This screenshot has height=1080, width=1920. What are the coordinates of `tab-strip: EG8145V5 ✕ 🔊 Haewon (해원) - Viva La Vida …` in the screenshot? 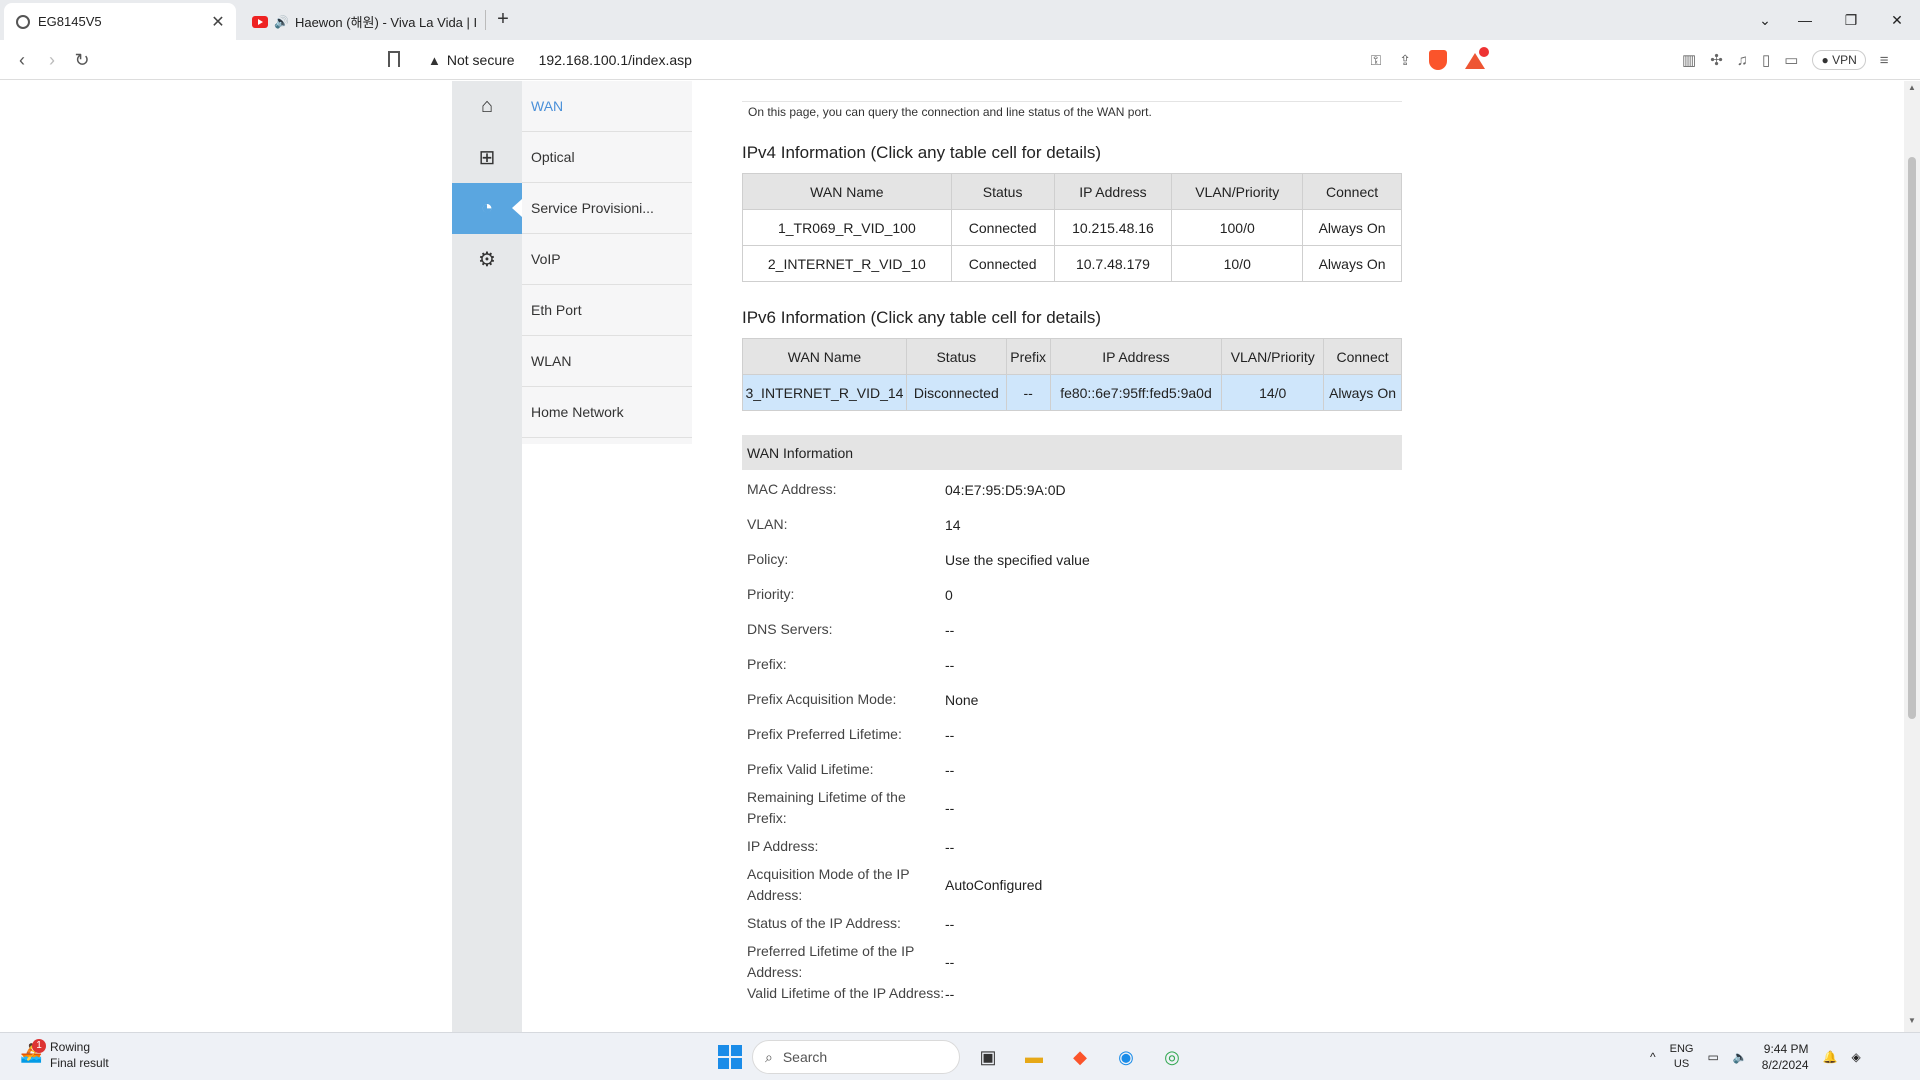 It's located at (960, 20).